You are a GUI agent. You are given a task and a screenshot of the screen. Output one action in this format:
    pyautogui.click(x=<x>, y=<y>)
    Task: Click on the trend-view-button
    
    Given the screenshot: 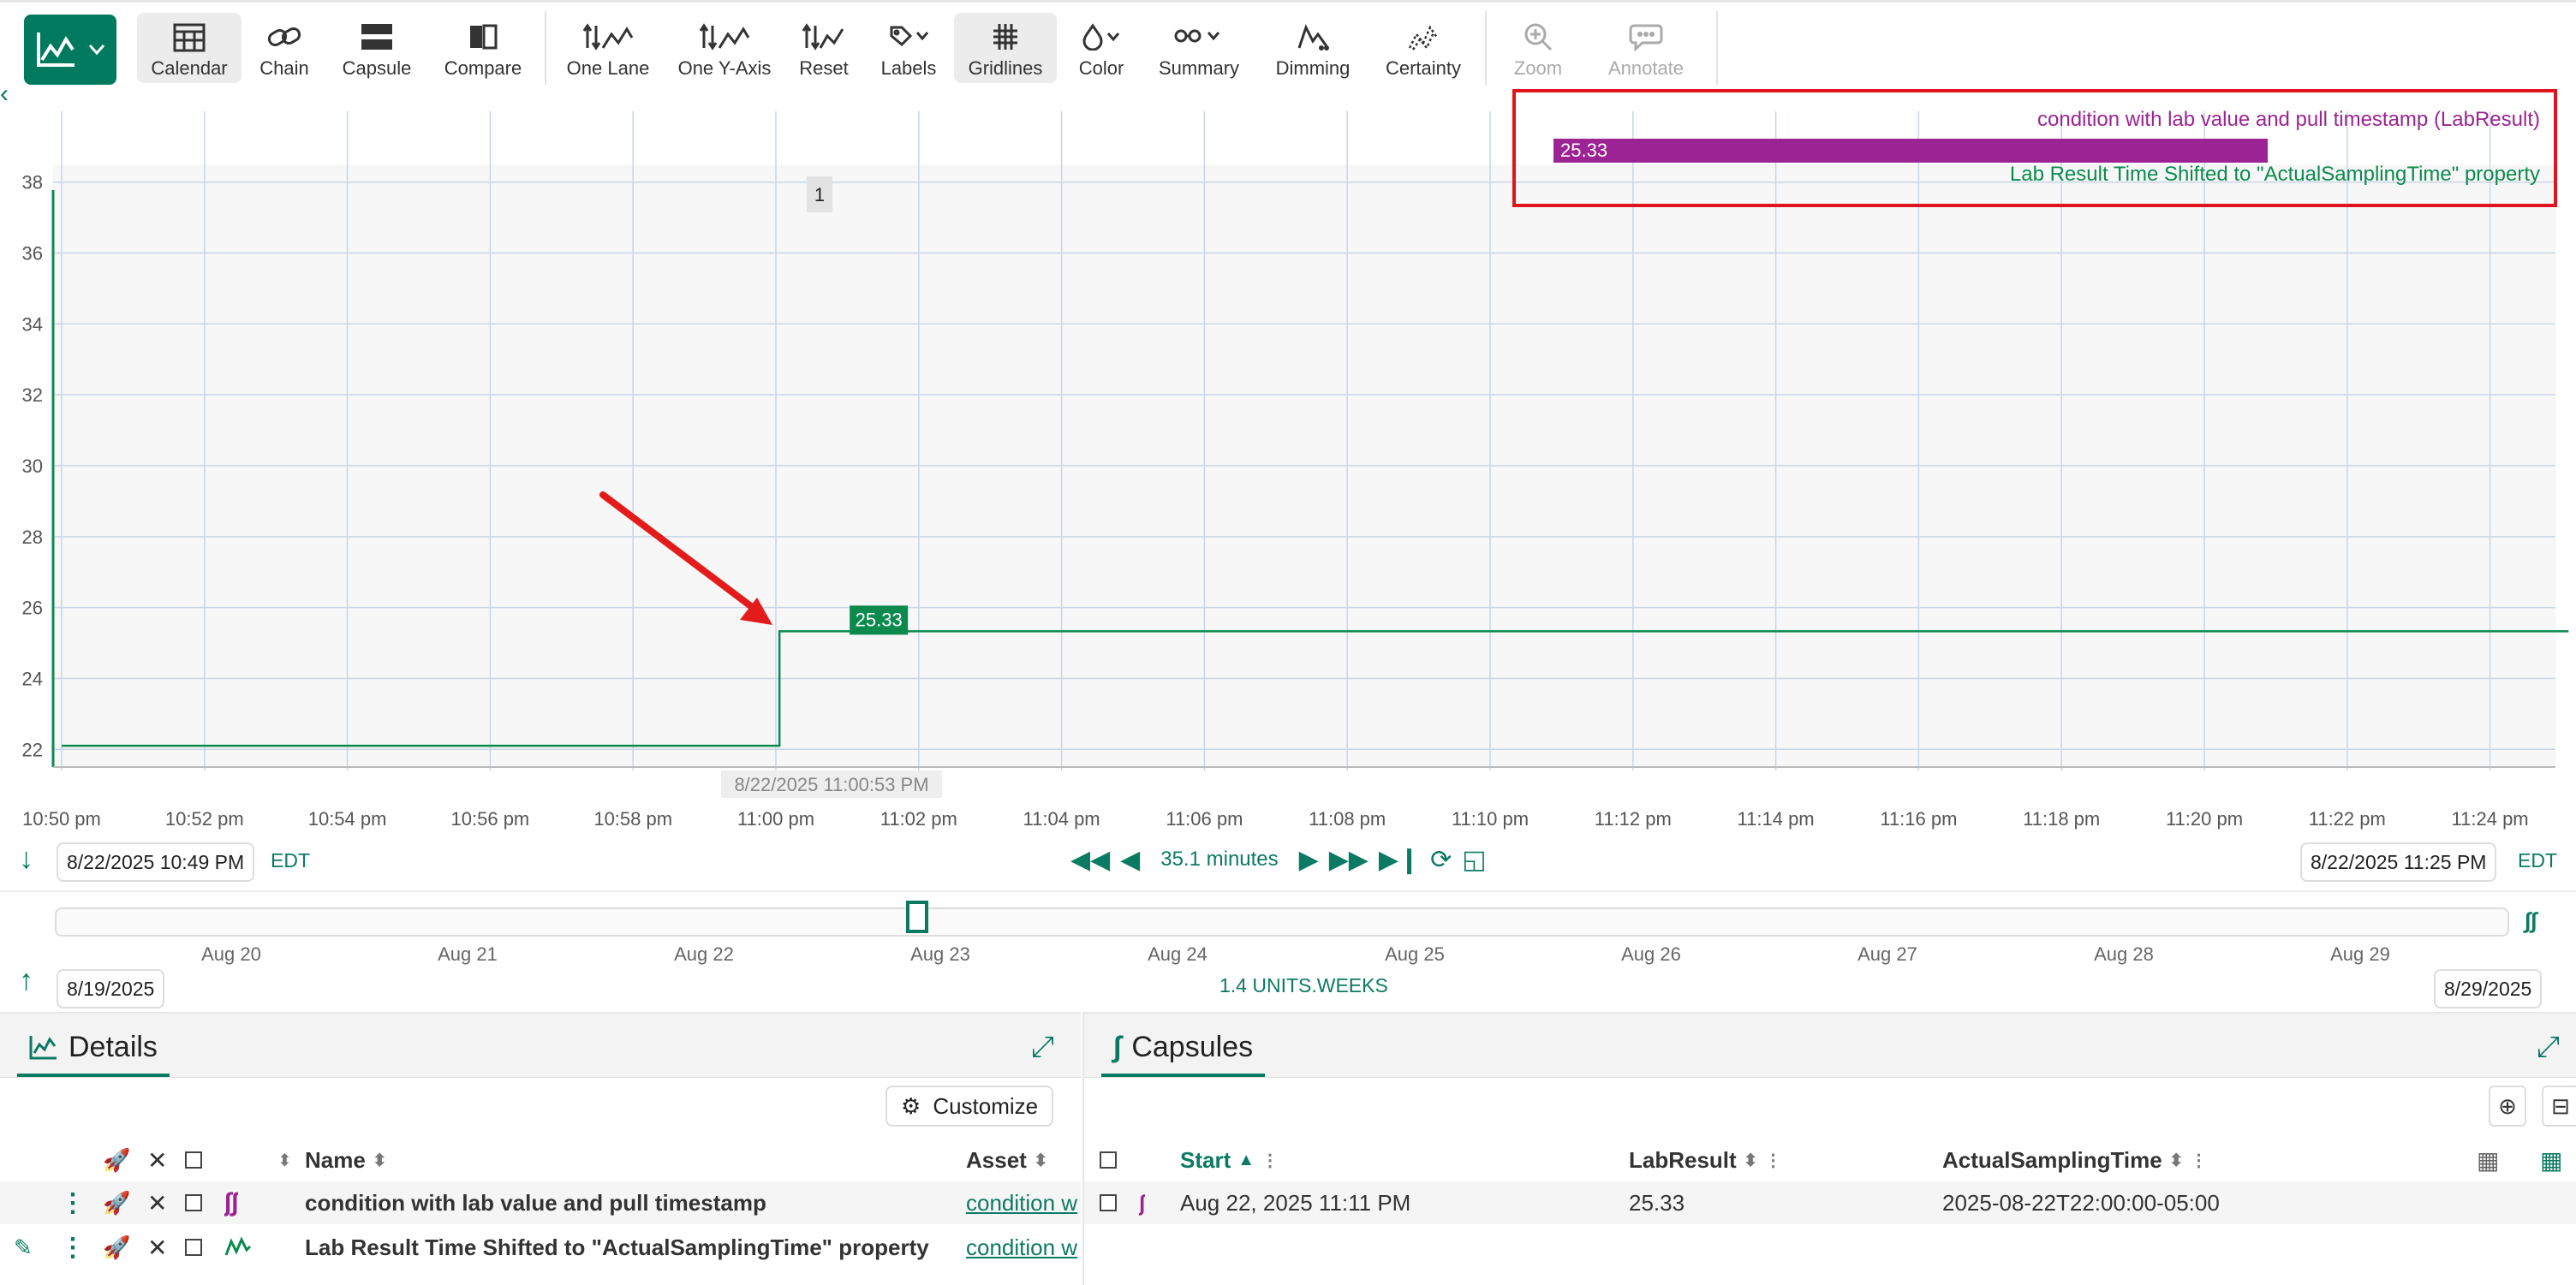 What is the action you would take?
    pyautogui.click(x=70, y=50)
    